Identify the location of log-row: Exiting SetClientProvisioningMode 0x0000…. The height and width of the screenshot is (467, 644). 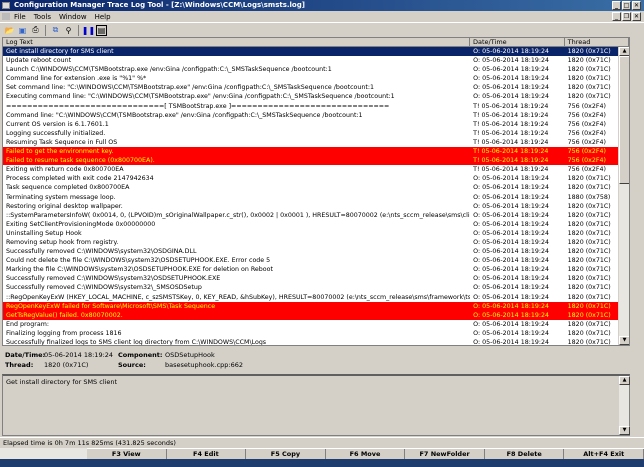
(316, 224).